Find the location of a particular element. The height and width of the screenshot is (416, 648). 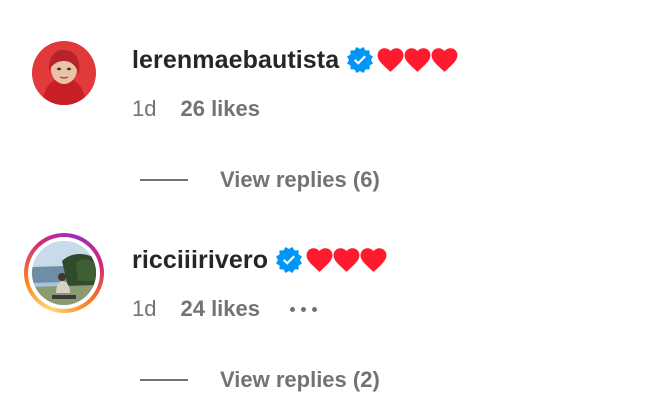

comment-meta: 1d 26 likes is located at coordinates (196, 109).